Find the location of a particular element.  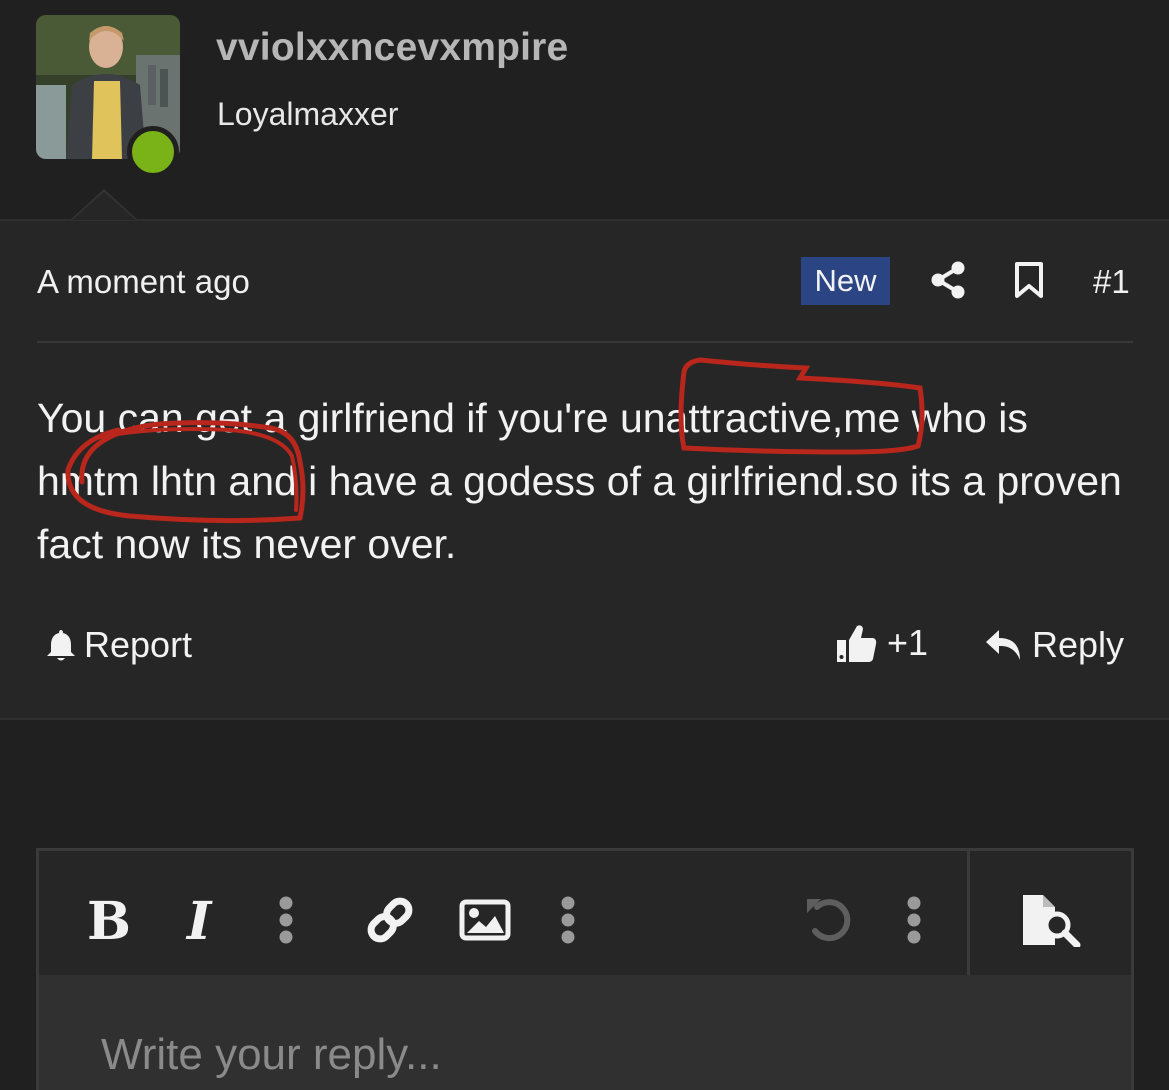

report-label: Report is located at coordinates (138, 644).